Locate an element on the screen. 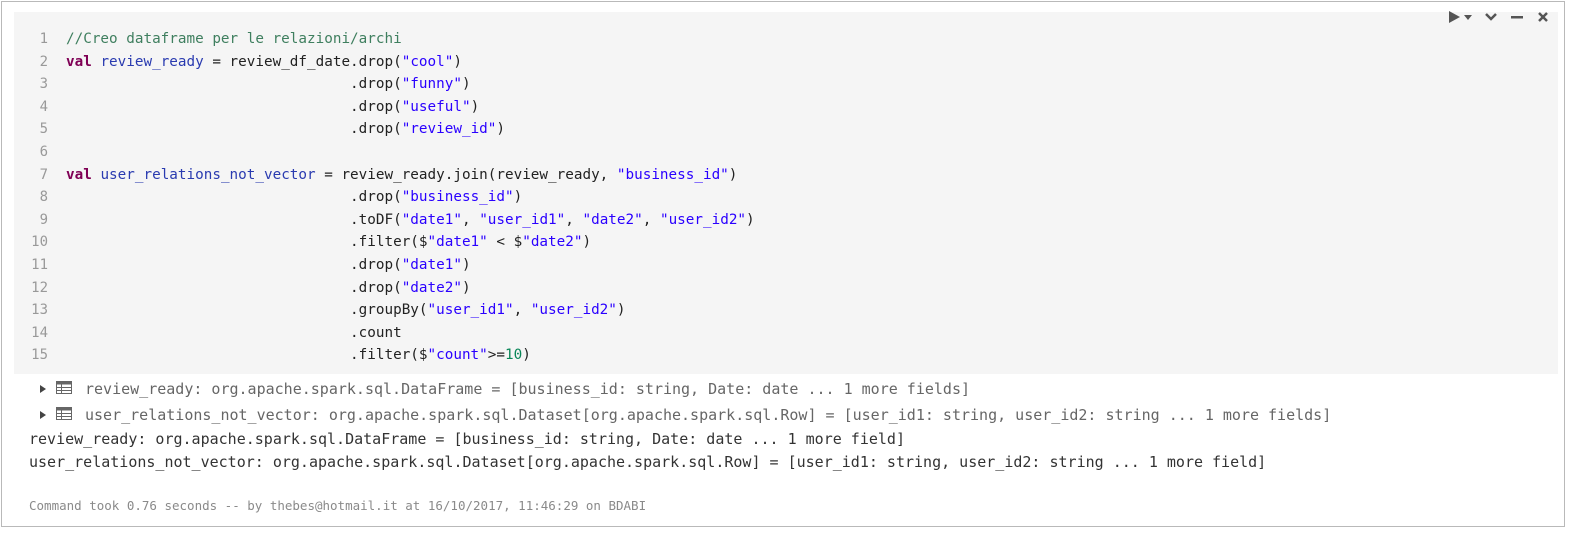 The image size is (1592, 537). line-number-gutter: 1 2 3 4 5 6 7 8 9 10 11 12 13 14 15 is located at coordinates (33, 197).